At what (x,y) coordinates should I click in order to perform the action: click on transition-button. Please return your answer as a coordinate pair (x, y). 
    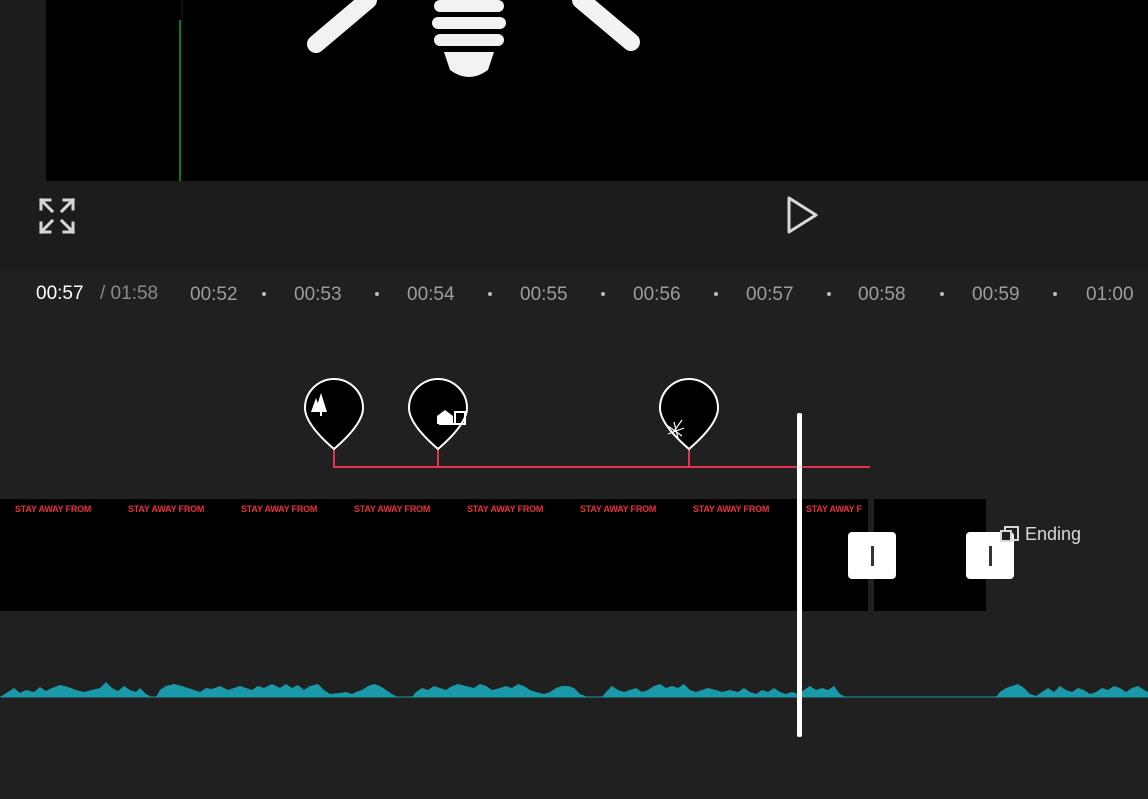
    Looking at the image, I should click on (872, 555).